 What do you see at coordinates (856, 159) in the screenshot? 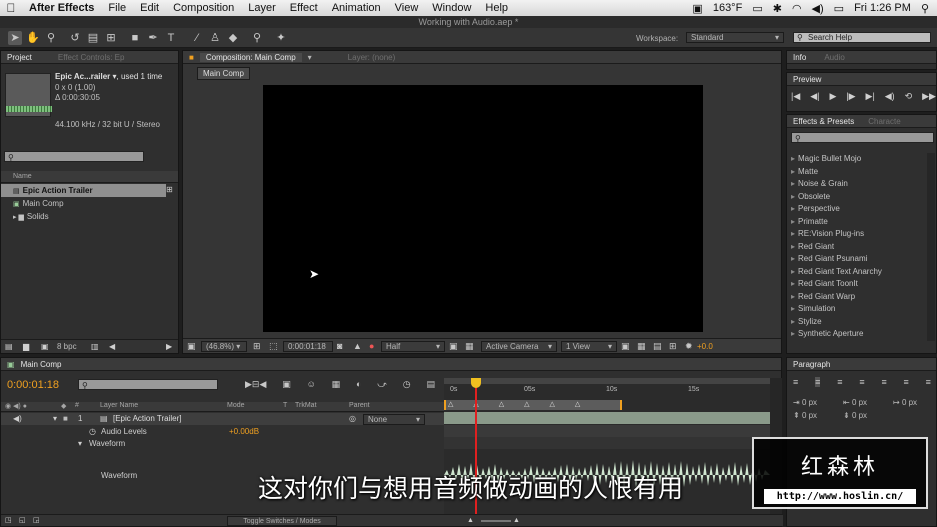
I see `effects-category-0: ▸ Magic Bullet Mojo` at bounding box center [856, 159].